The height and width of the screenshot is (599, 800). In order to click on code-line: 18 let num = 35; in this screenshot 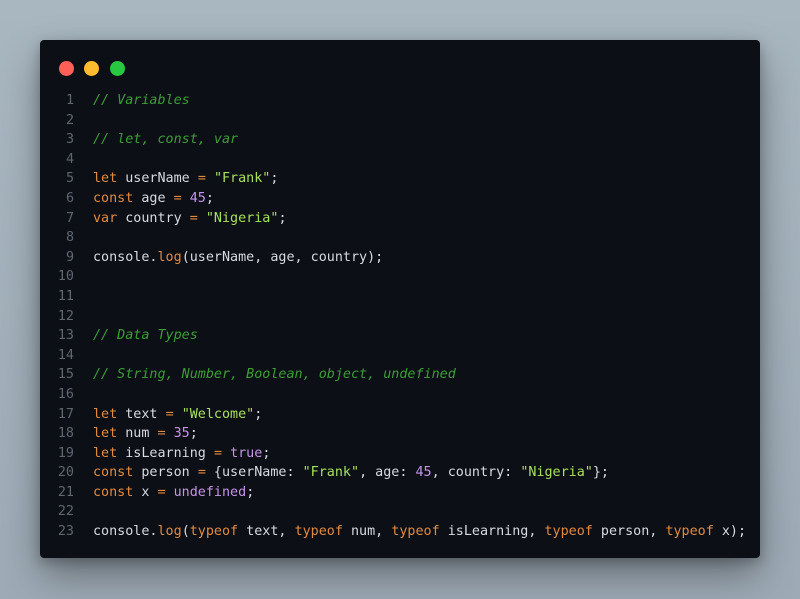, I will do `click(400, 434)`.